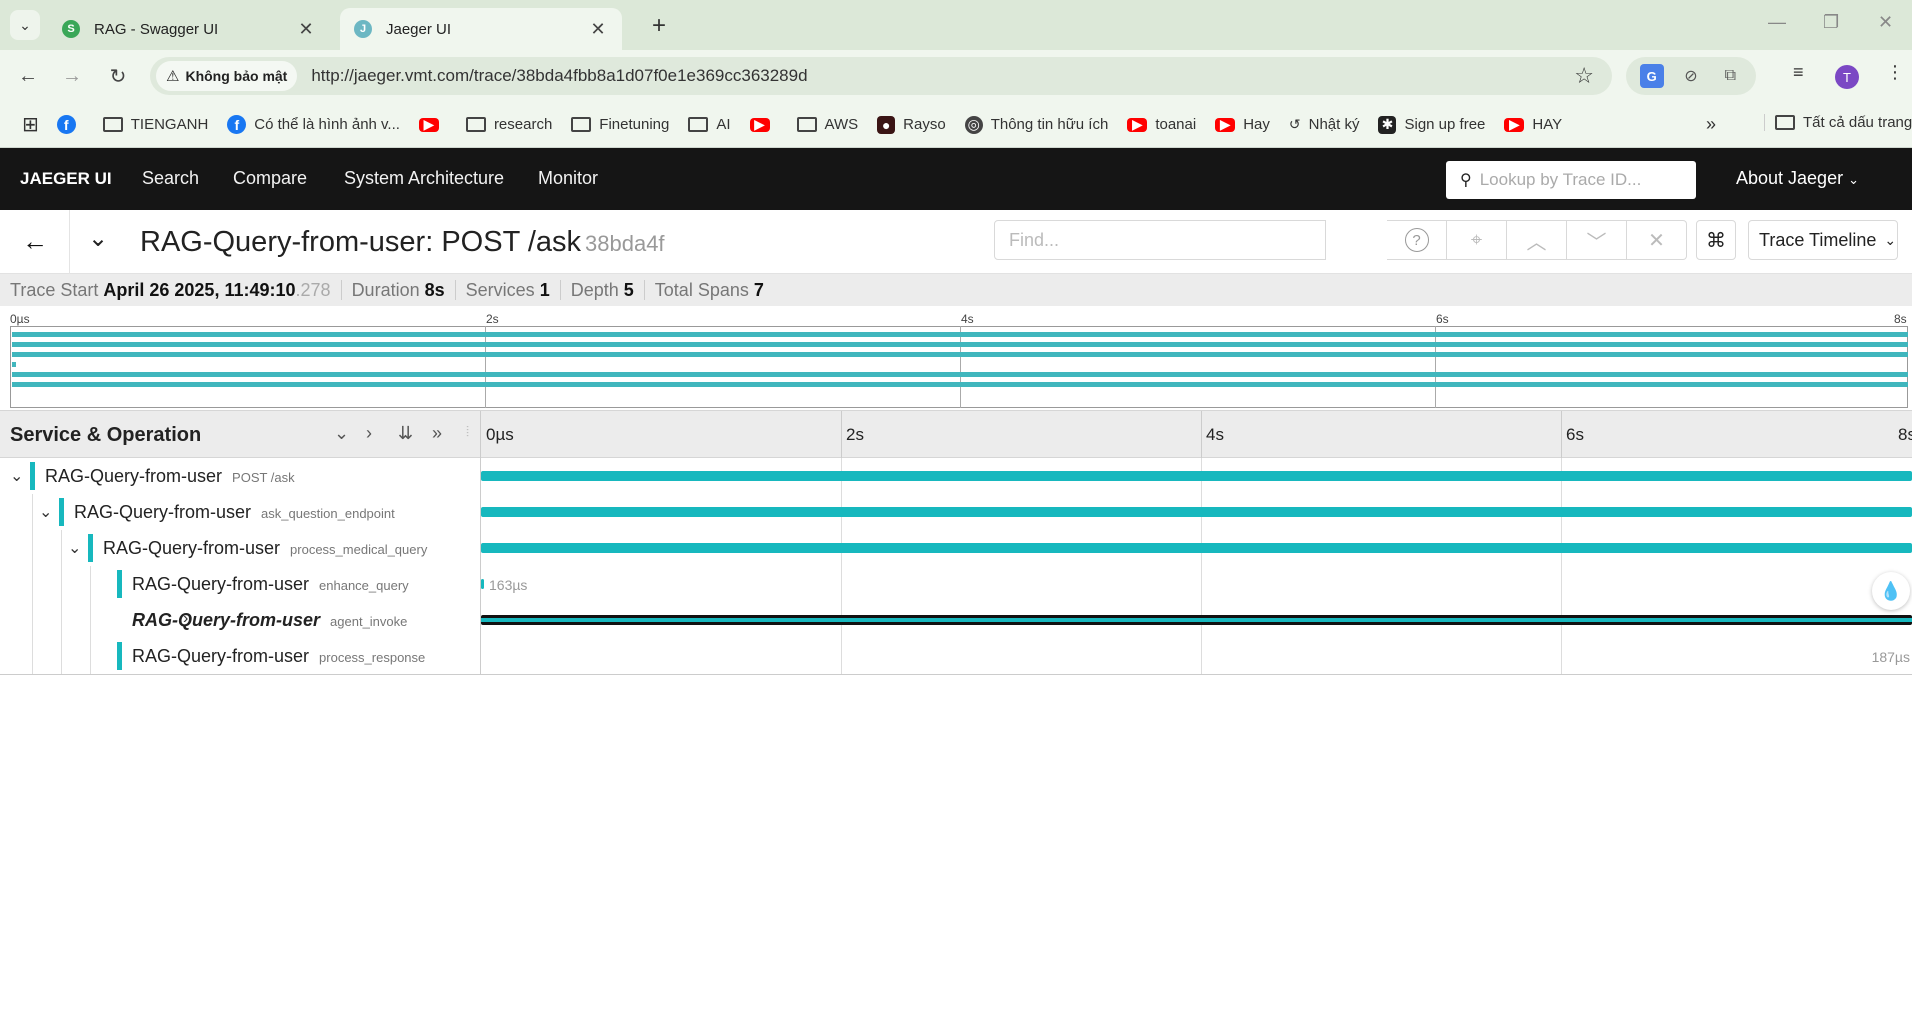  I want to click on resize-handle-icon: ⦙, so click(467, 431).